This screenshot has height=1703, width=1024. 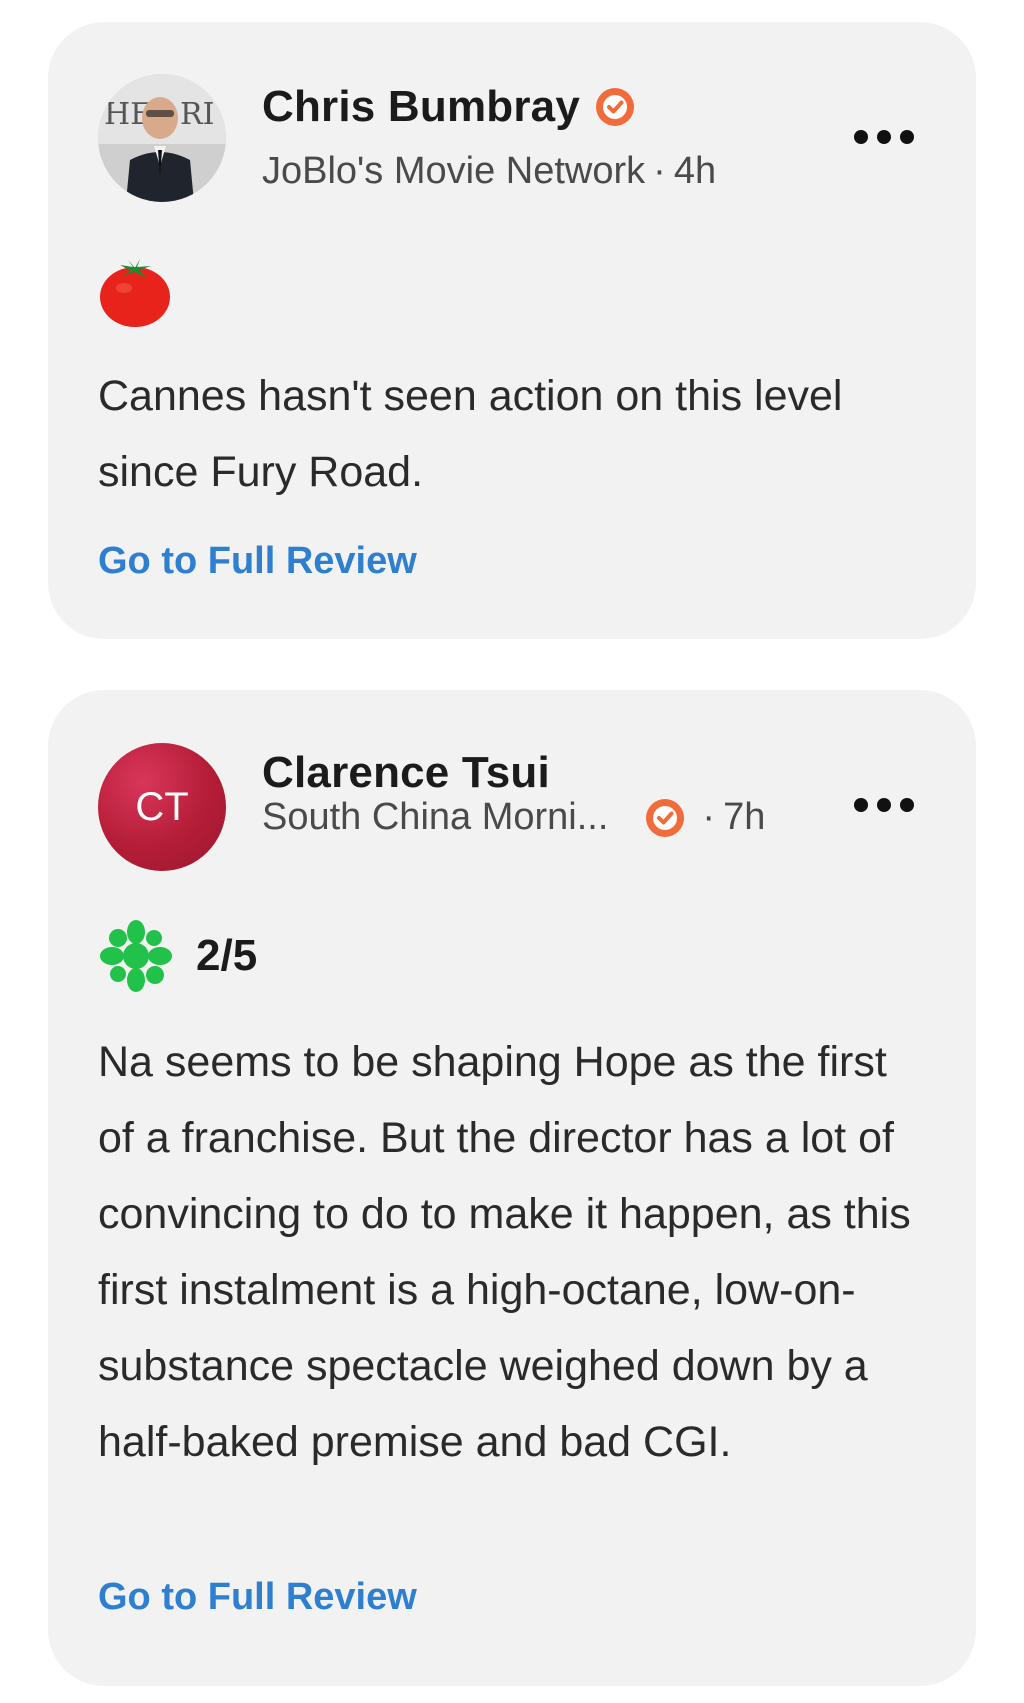 I want to click on critic-name-row: Chris Bumbray, so click(x=449, y=107).